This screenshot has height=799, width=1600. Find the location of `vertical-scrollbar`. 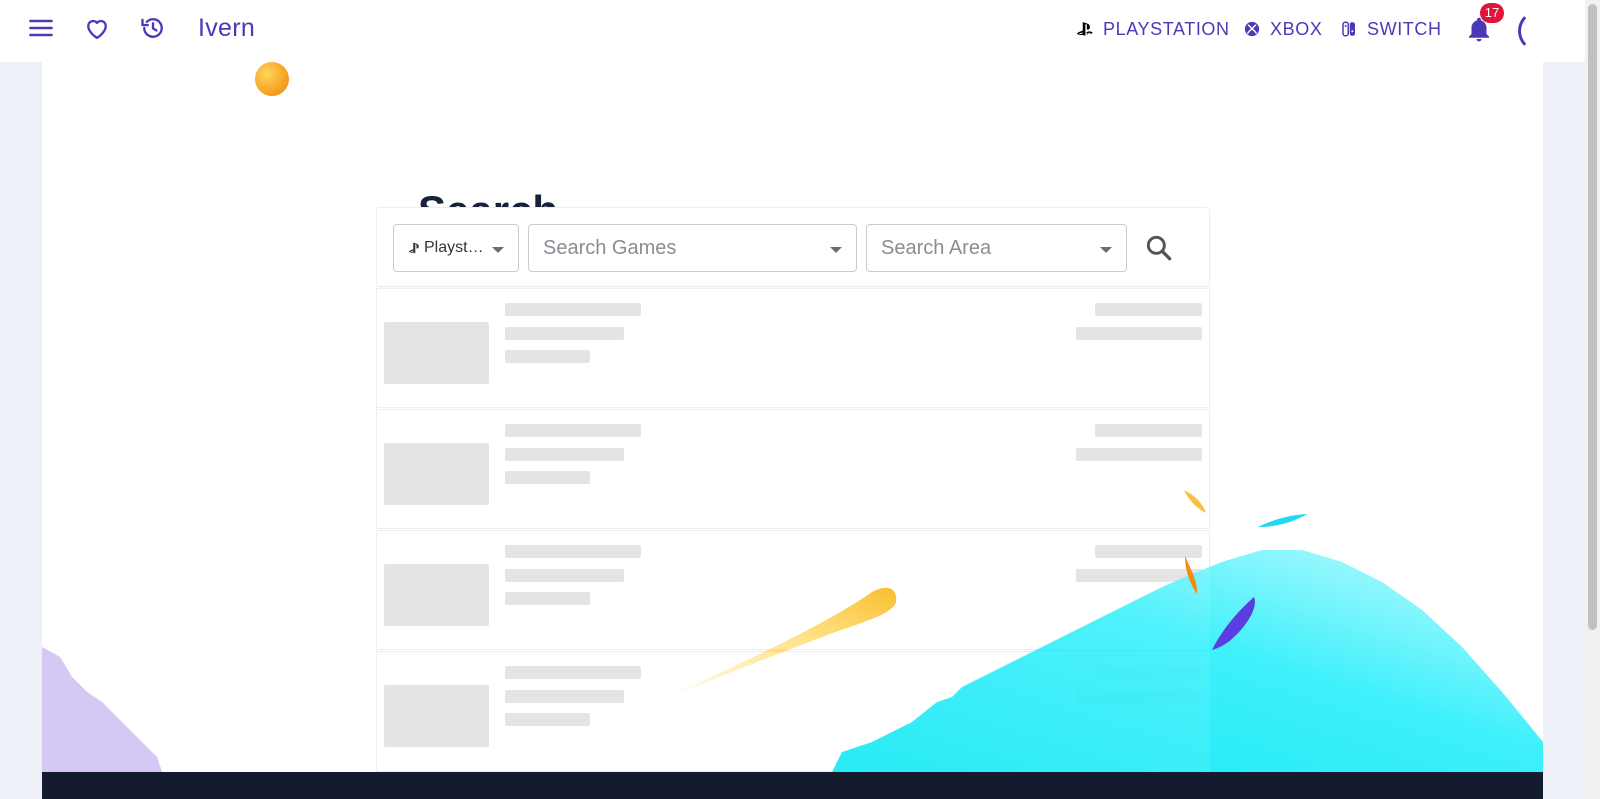

vertical-scrollbar is located at coordinates (1592, 399).